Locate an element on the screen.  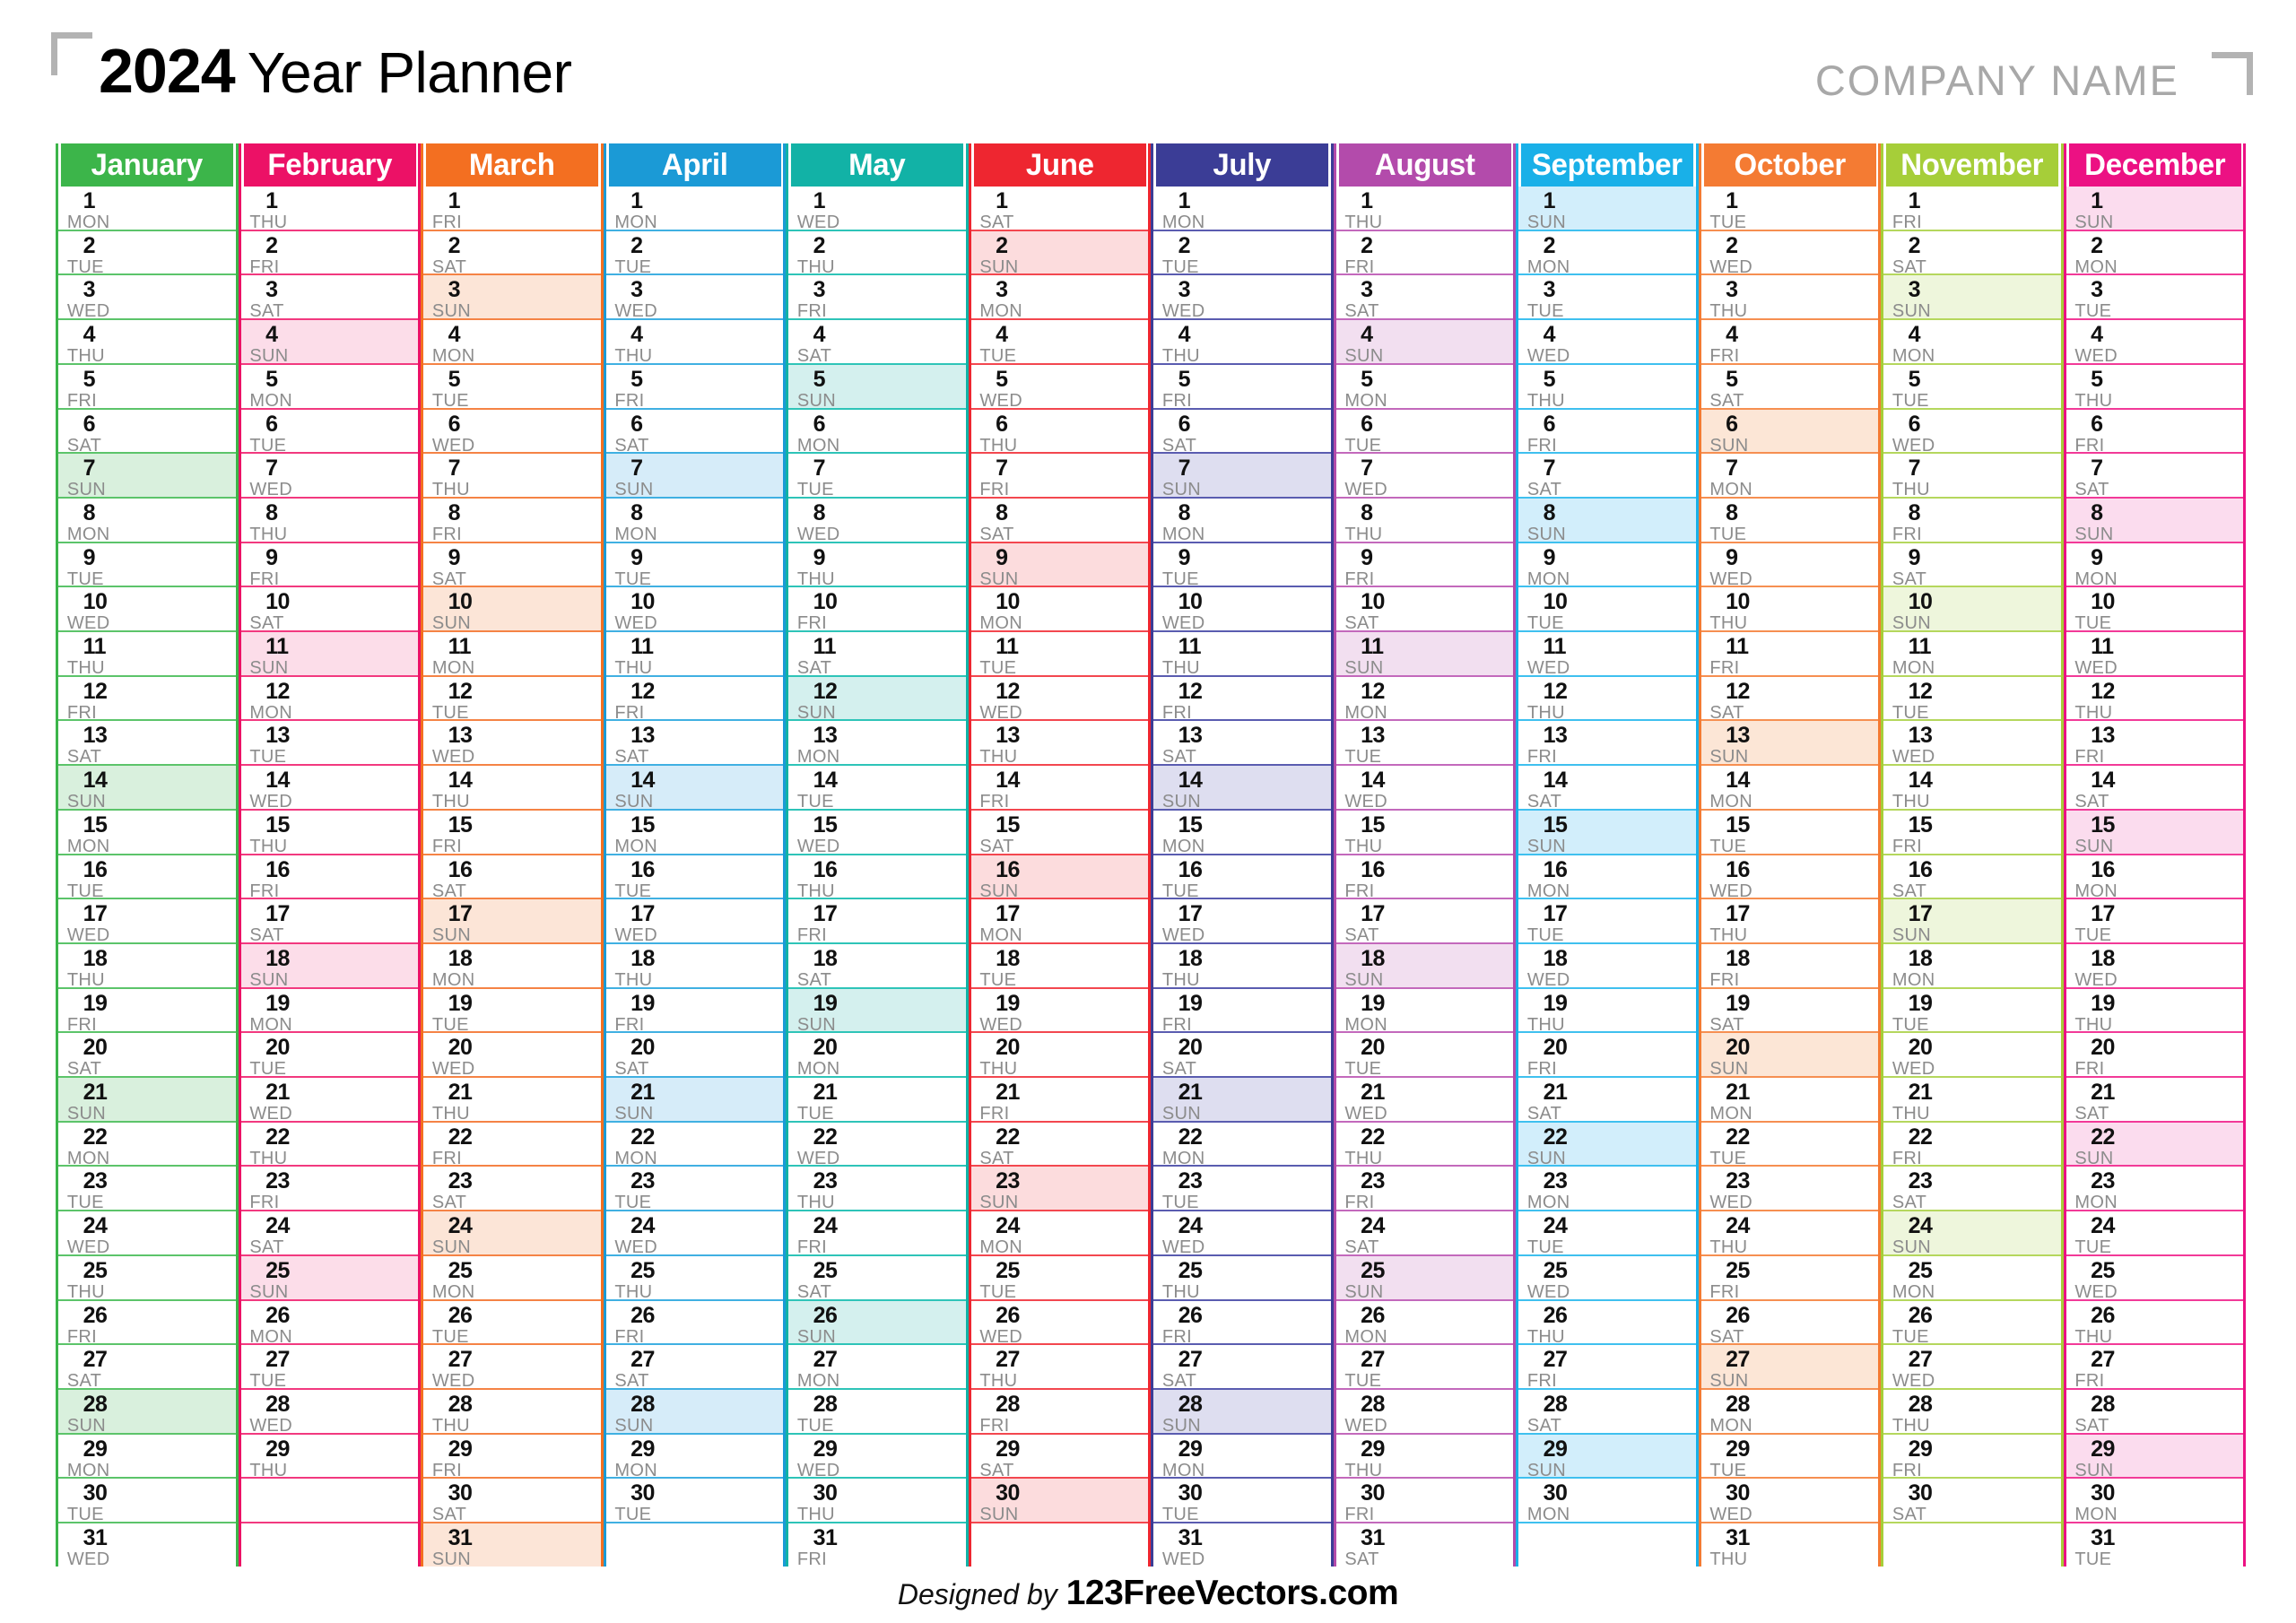
month-header-january: January is located at coordinates (146, 165).